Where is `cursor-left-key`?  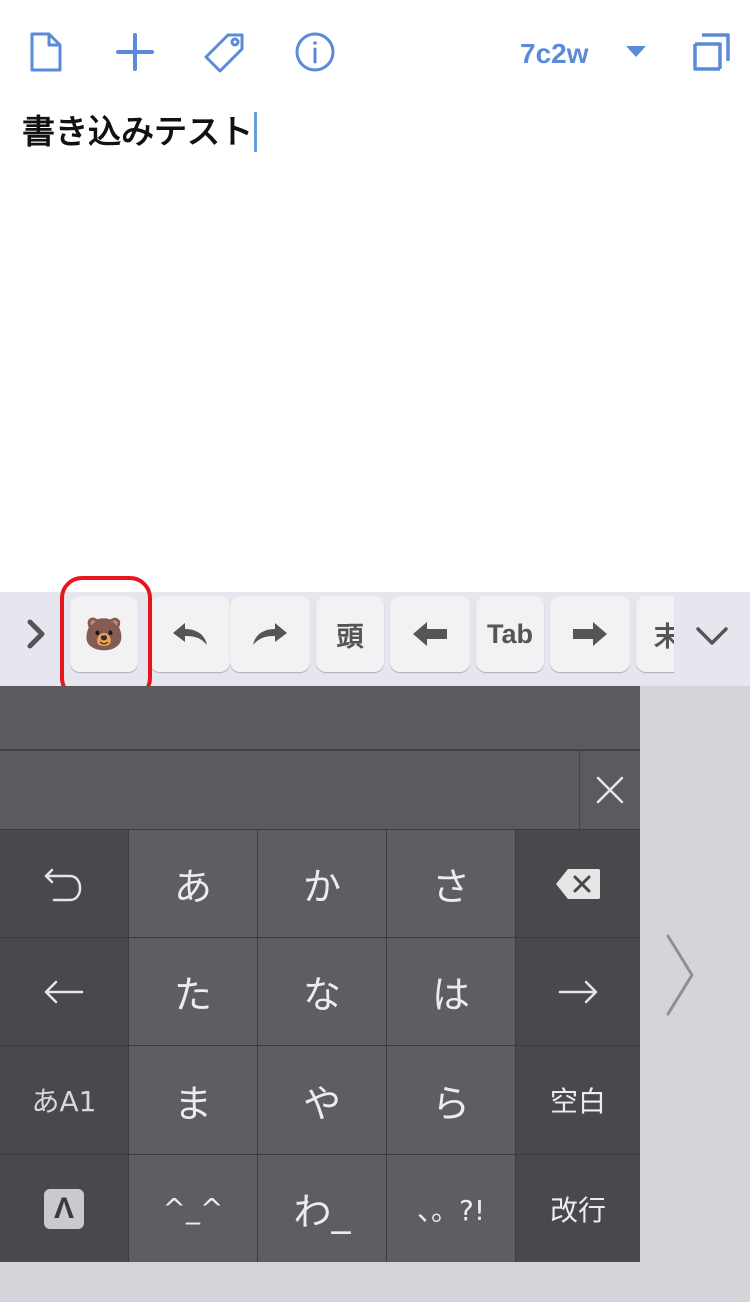
cursor-left-key is located at coordinates (64, 991).